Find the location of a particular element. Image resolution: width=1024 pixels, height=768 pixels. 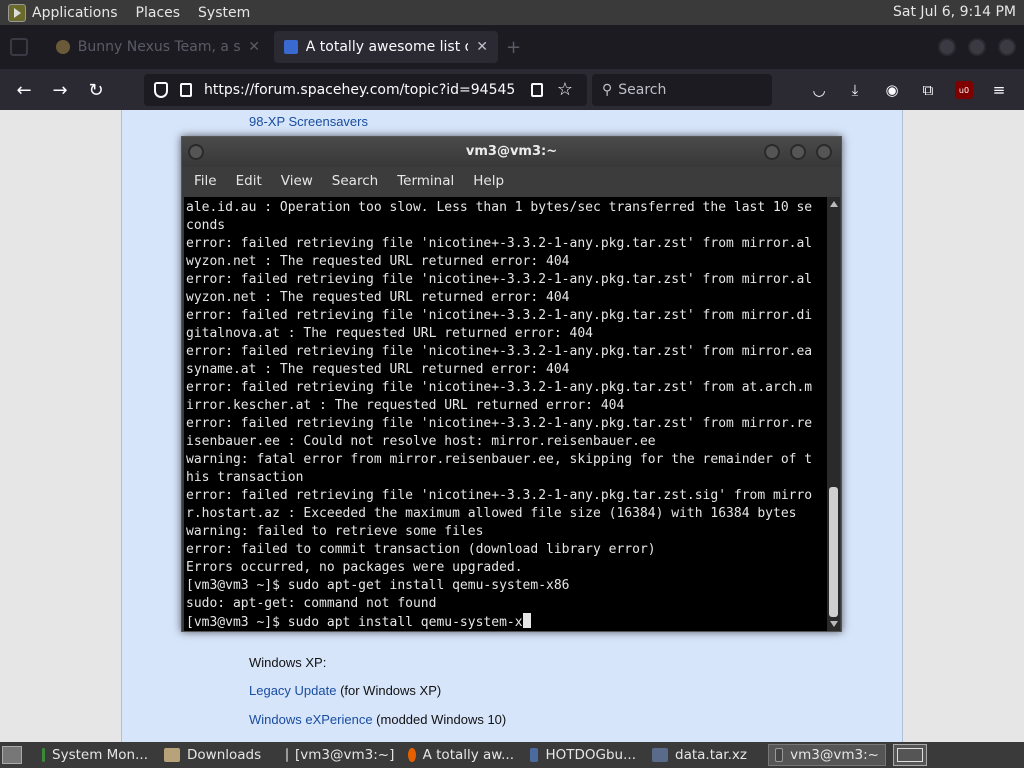

menu-view: View is located at coordinates (297, 181).